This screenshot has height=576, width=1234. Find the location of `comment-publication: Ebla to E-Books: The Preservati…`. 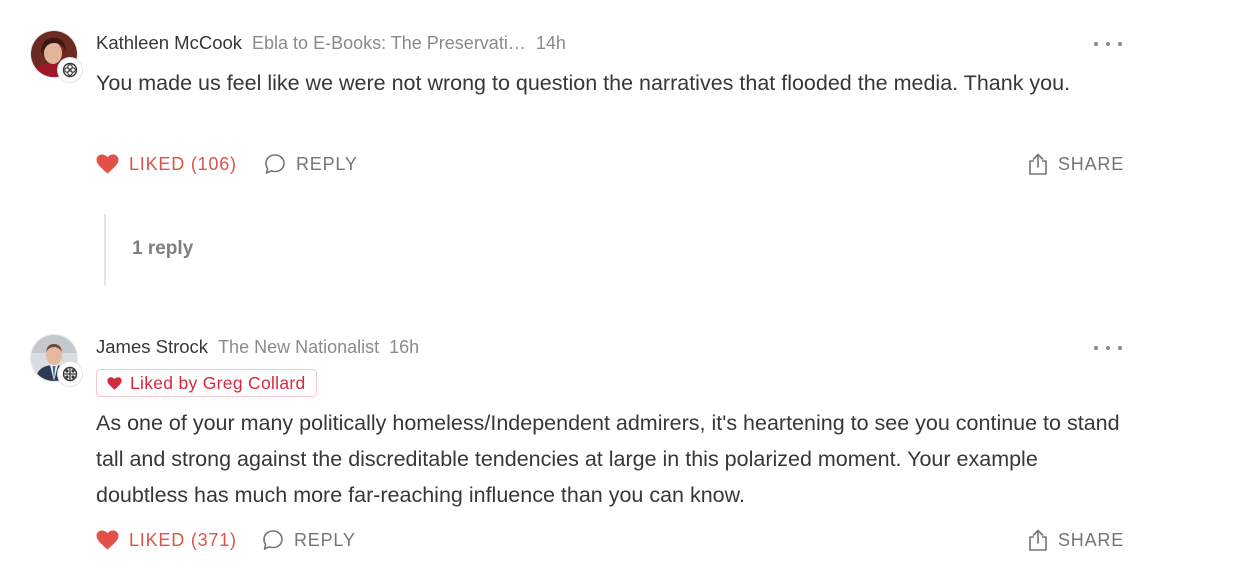

comment-publication: Ebla to E-Books: The Preservati… is located at coordinates (389, 43).